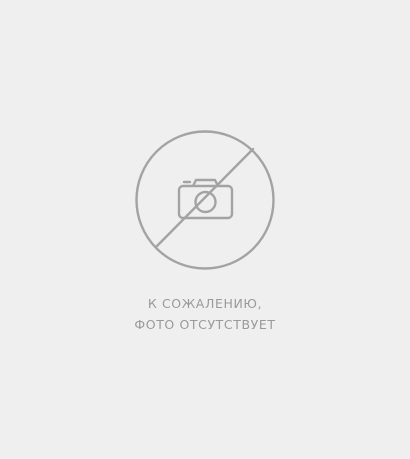 This screenshot has width=410, height=459. I want to click on no-photo-message-line-2: ФОТО ОТСУТСТВУЕТ, so click(205, 324).